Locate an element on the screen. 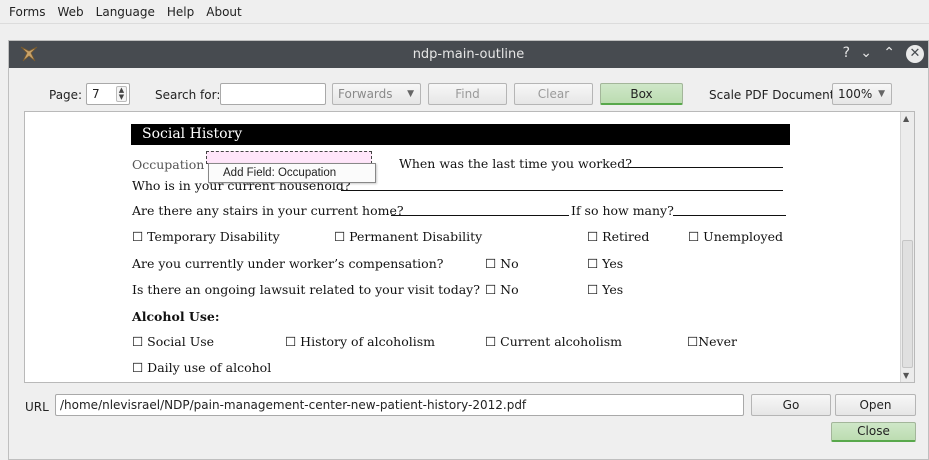  section-title: Social History is located at coordinates (460, 134).